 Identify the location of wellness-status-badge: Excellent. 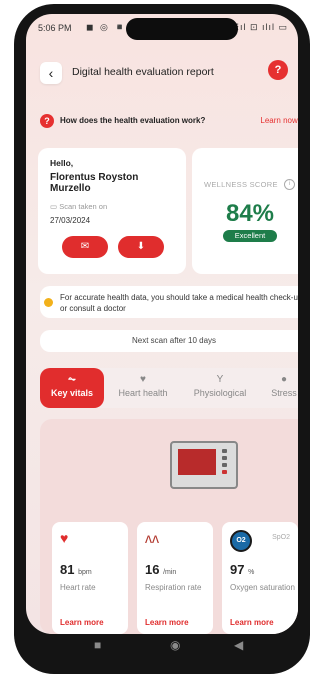
(250, 236).